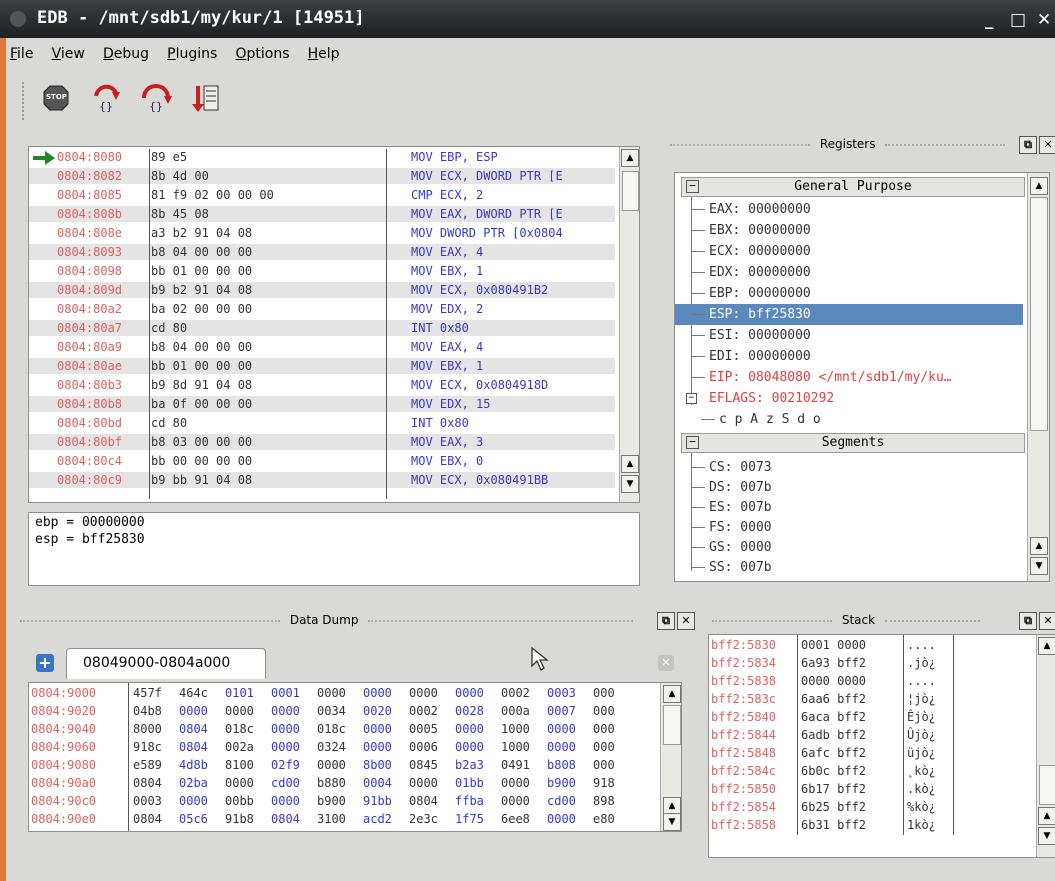  Describe the element at coordinates (322, 442) in the screenshot. I see `disasm-row: 0804:80bf b8 03 00 00 00 MOV EAX, 3` at that location.